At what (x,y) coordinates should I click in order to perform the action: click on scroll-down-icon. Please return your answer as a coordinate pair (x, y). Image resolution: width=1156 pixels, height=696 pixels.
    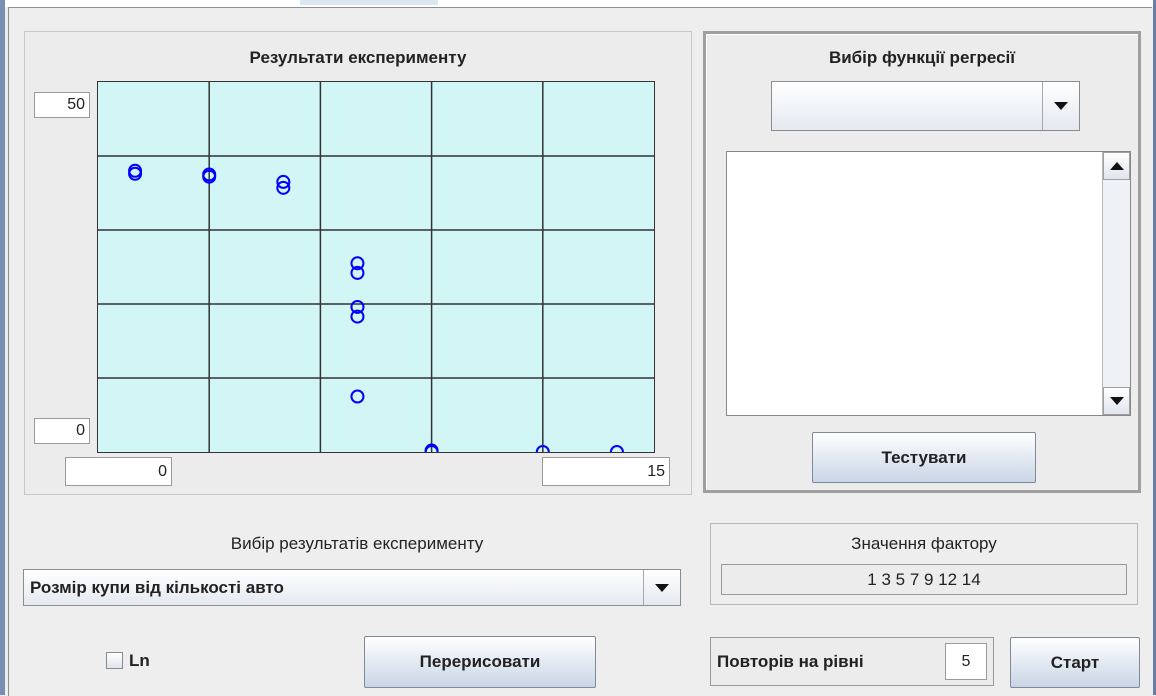
    Looking at the image, I should click on (1116, 401).